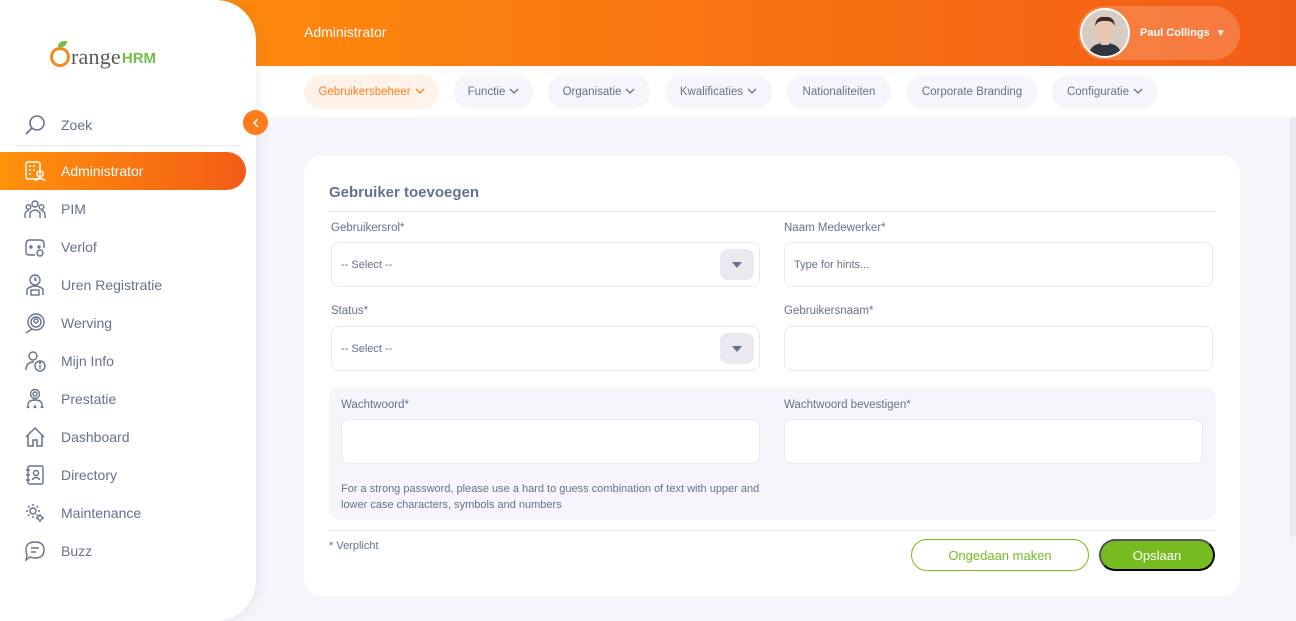  I want to click on tab-configuratie: Configuratie, so click(1105, 92).